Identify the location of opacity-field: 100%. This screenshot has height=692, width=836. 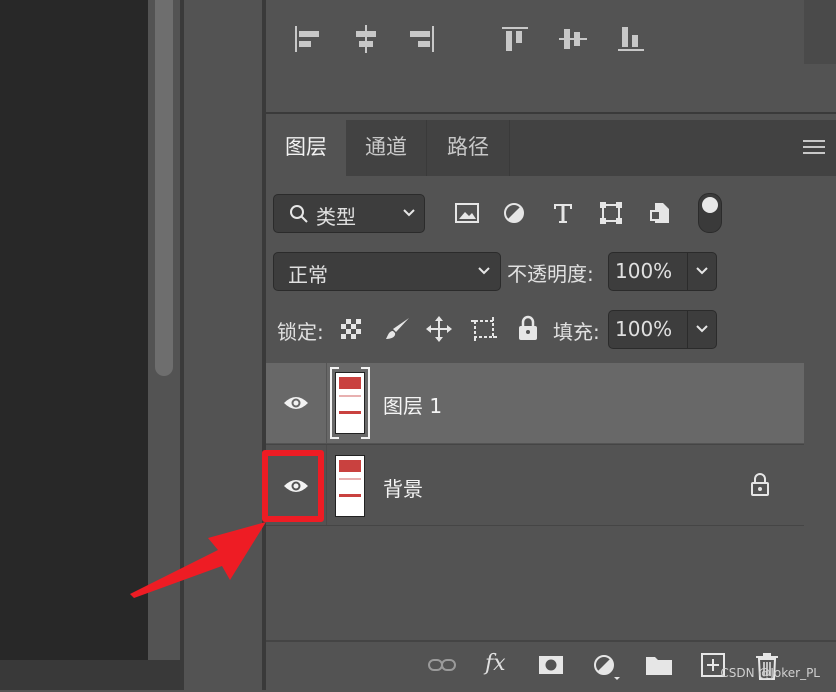
(662, 271).